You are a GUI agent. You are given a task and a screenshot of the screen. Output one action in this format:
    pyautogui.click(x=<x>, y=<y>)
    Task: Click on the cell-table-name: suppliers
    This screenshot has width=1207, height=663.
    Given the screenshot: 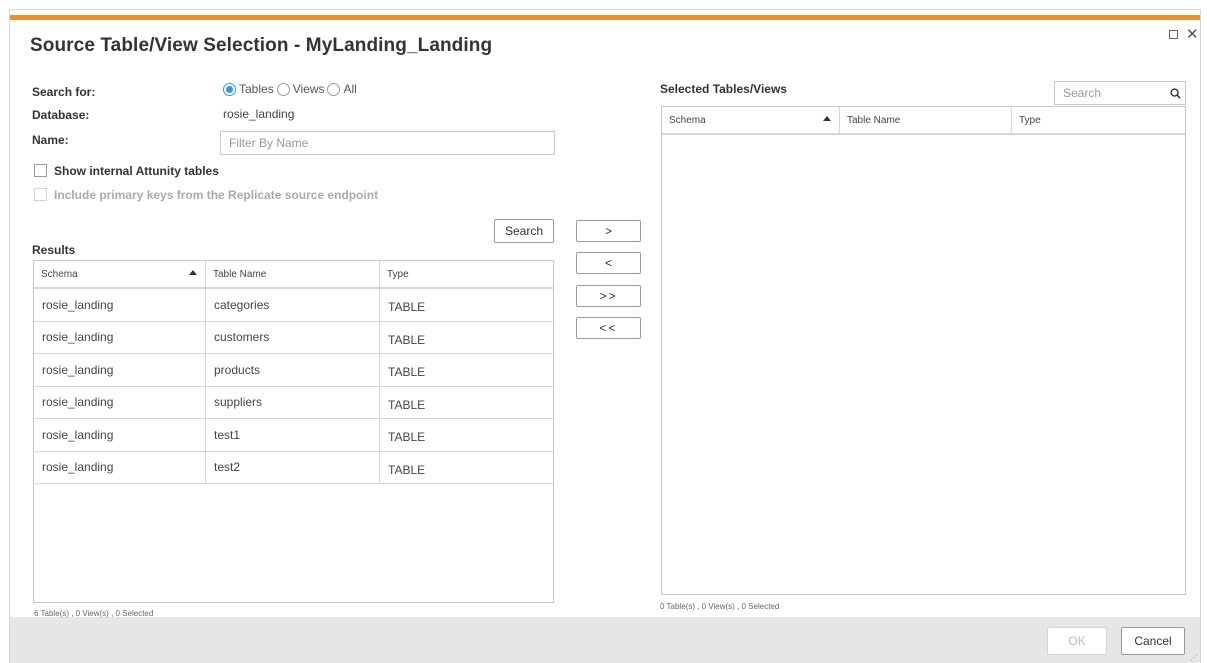 What is the action you would take?
    pyautogui.click(x=293, y=402)
    